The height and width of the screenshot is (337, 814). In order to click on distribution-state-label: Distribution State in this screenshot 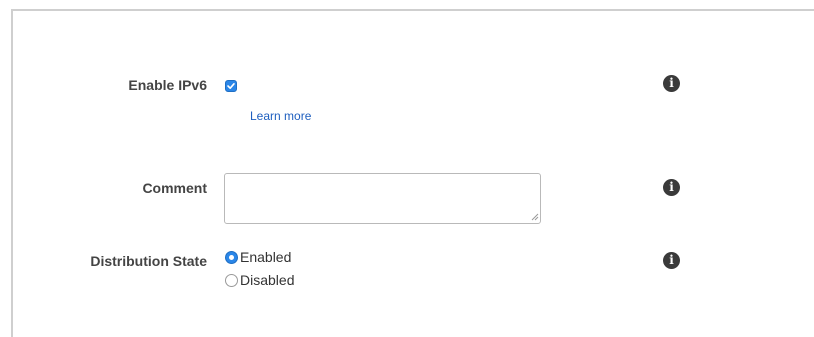, I will do `click(148, 261)`.